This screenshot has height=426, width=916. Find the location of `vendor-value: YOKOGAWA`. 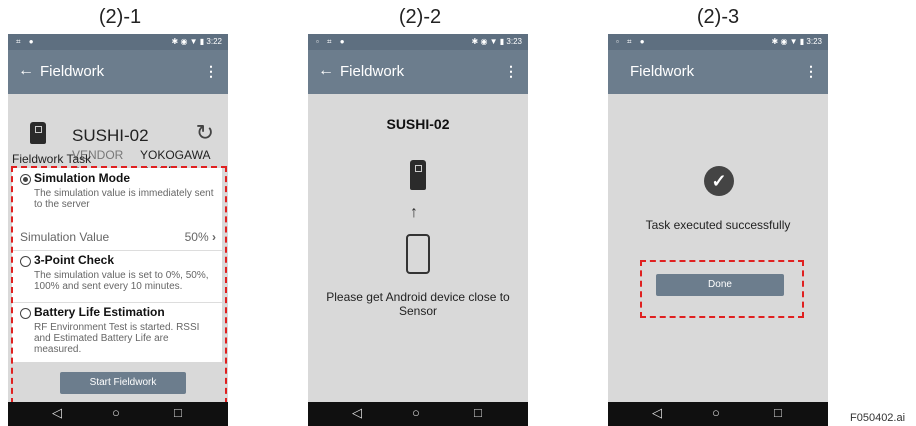

vendor-value: YOKOGAWA is located at coordinates (175, 155).